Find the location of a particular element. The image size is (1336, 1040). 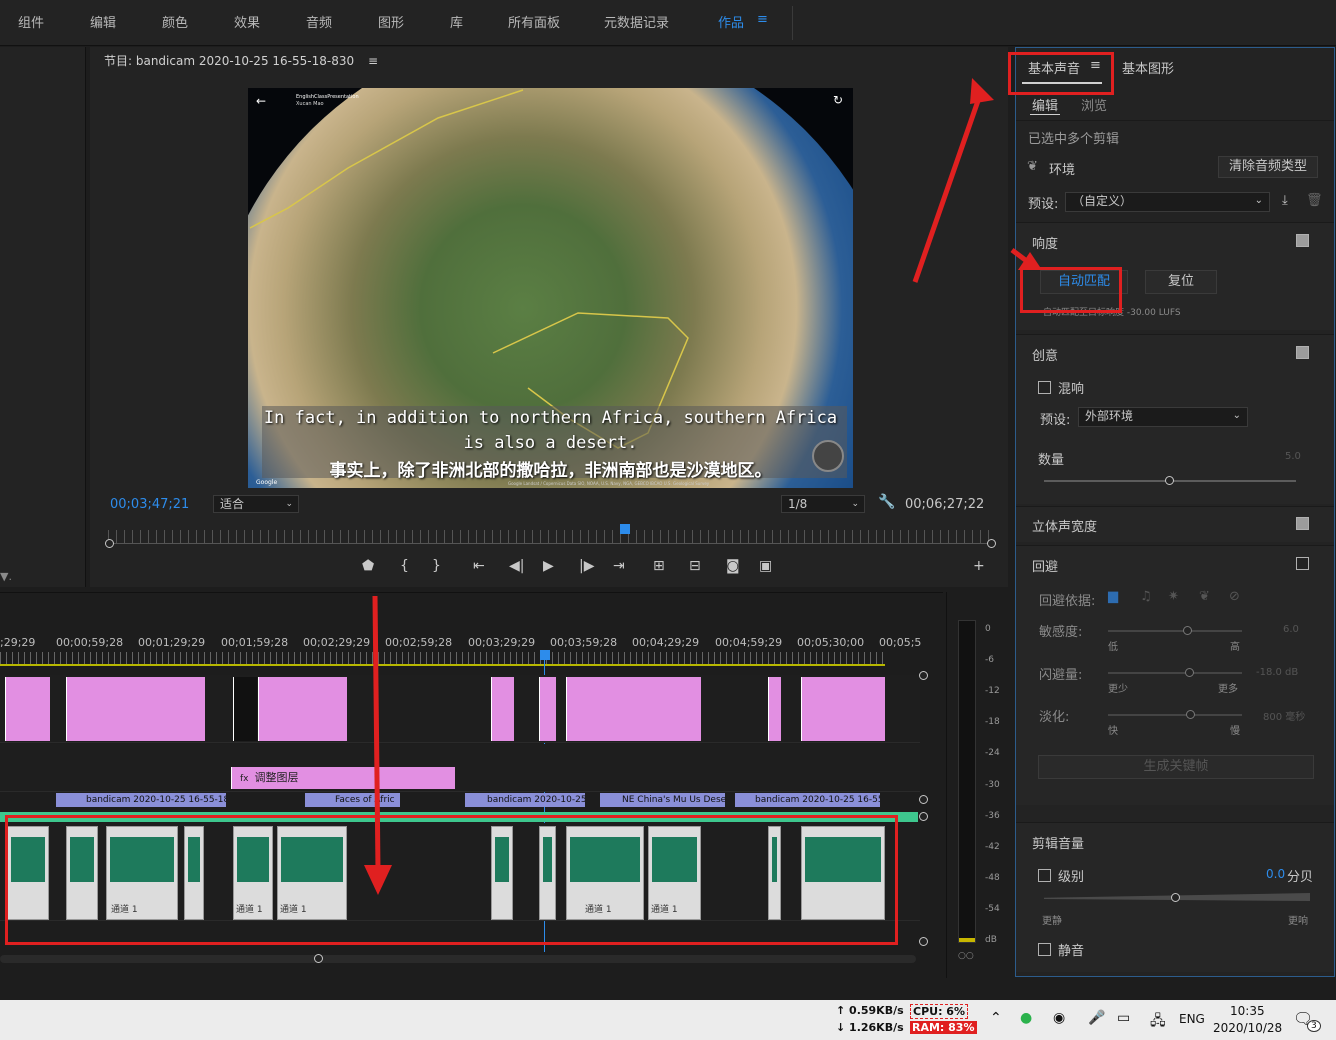

adjustment-layer-clip: fx 调整图层 is located at coordinates (343, 778).